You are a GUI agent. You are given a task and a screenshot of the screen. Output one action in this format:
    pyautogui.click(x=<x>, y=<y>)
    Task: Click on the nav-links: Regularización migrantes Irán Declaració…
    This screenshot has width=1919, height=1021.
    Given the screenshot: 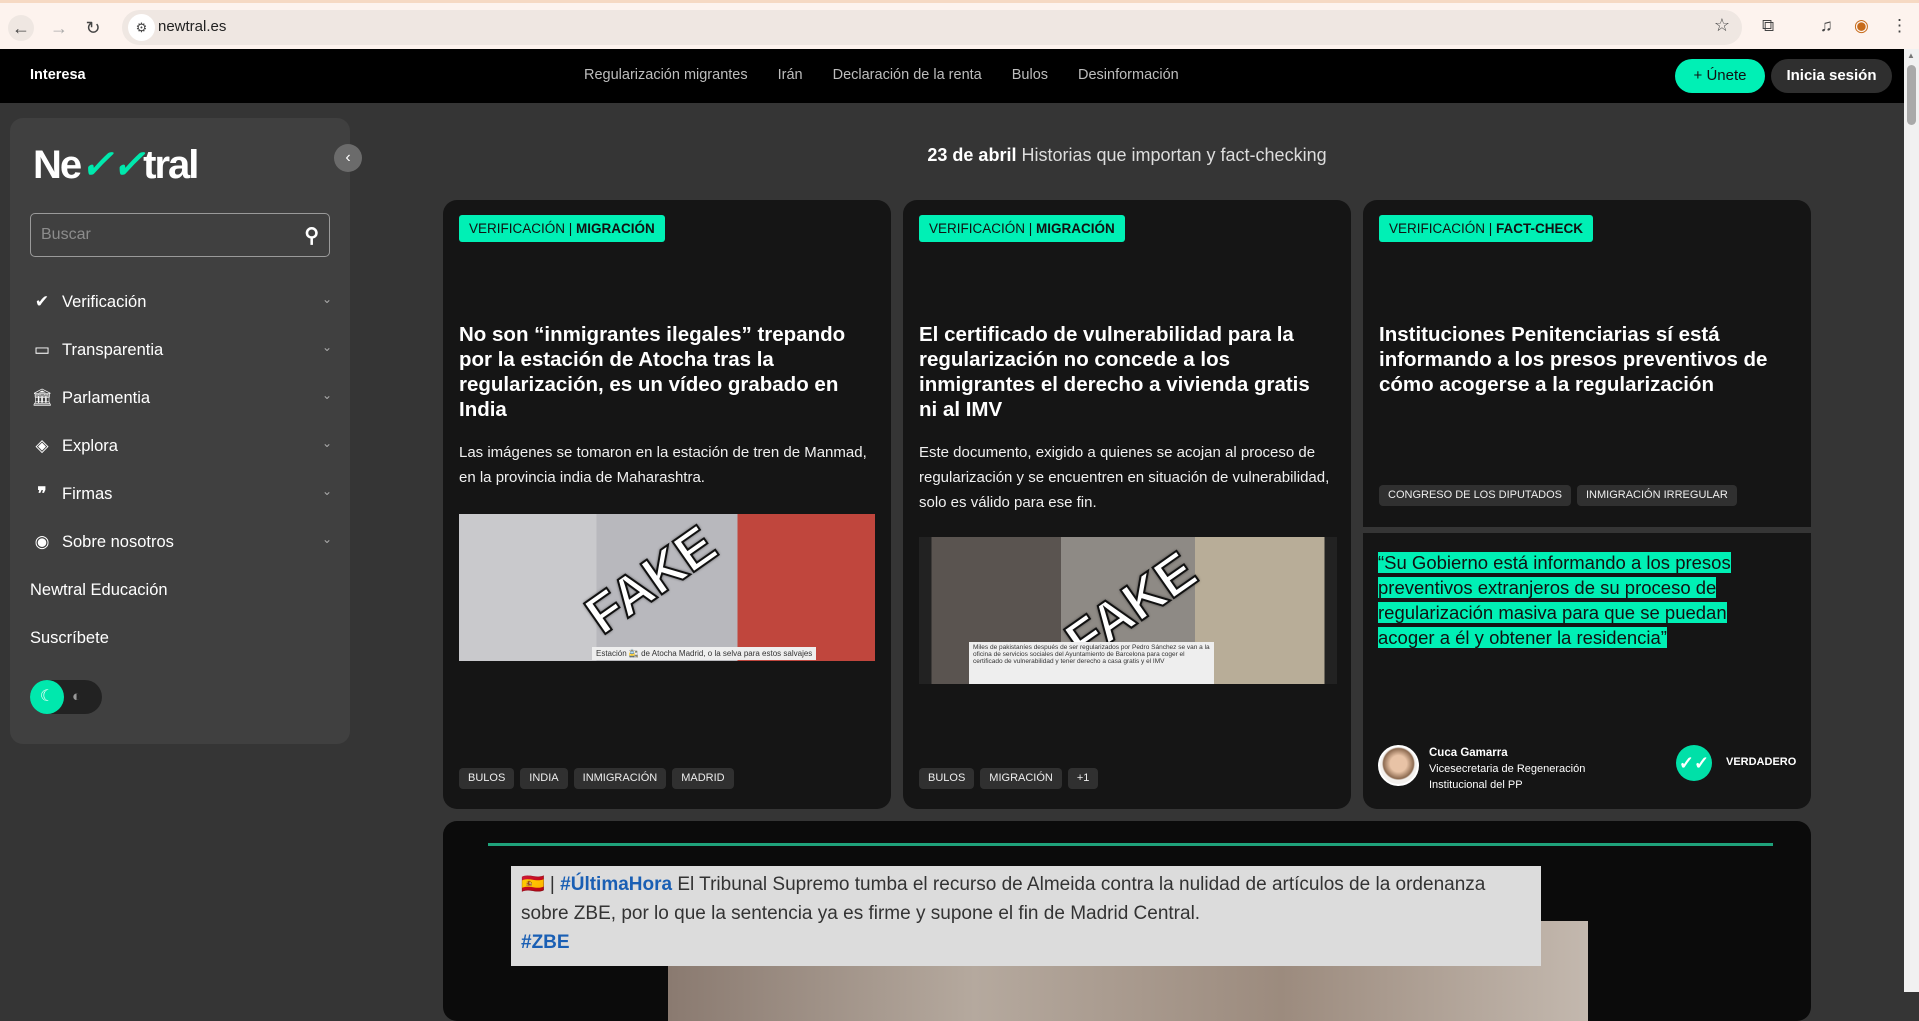 What is the action you would take?
    pyautogui.click(x=881, y=75)
    